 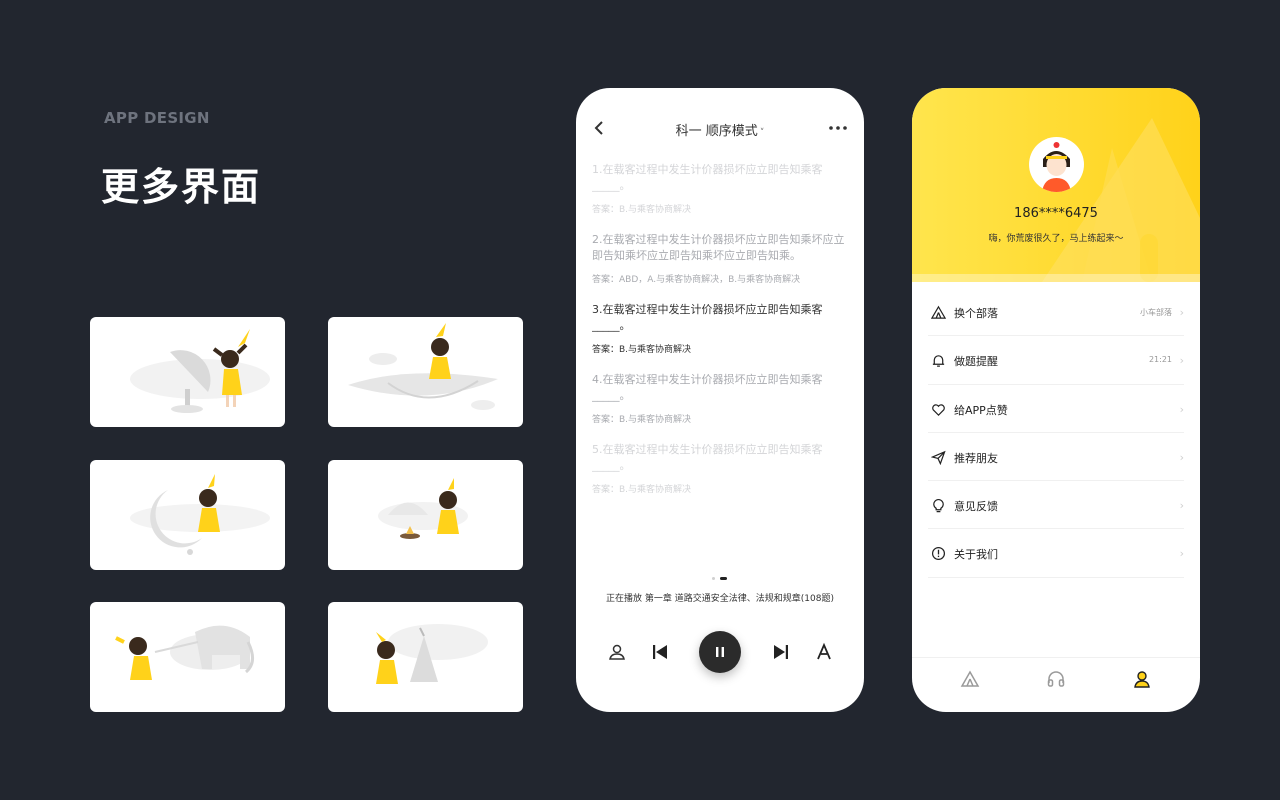 What do you see at coordinates (938, 457) in the screenshot?
I see `send-icon` at bounding box center [938, 457].